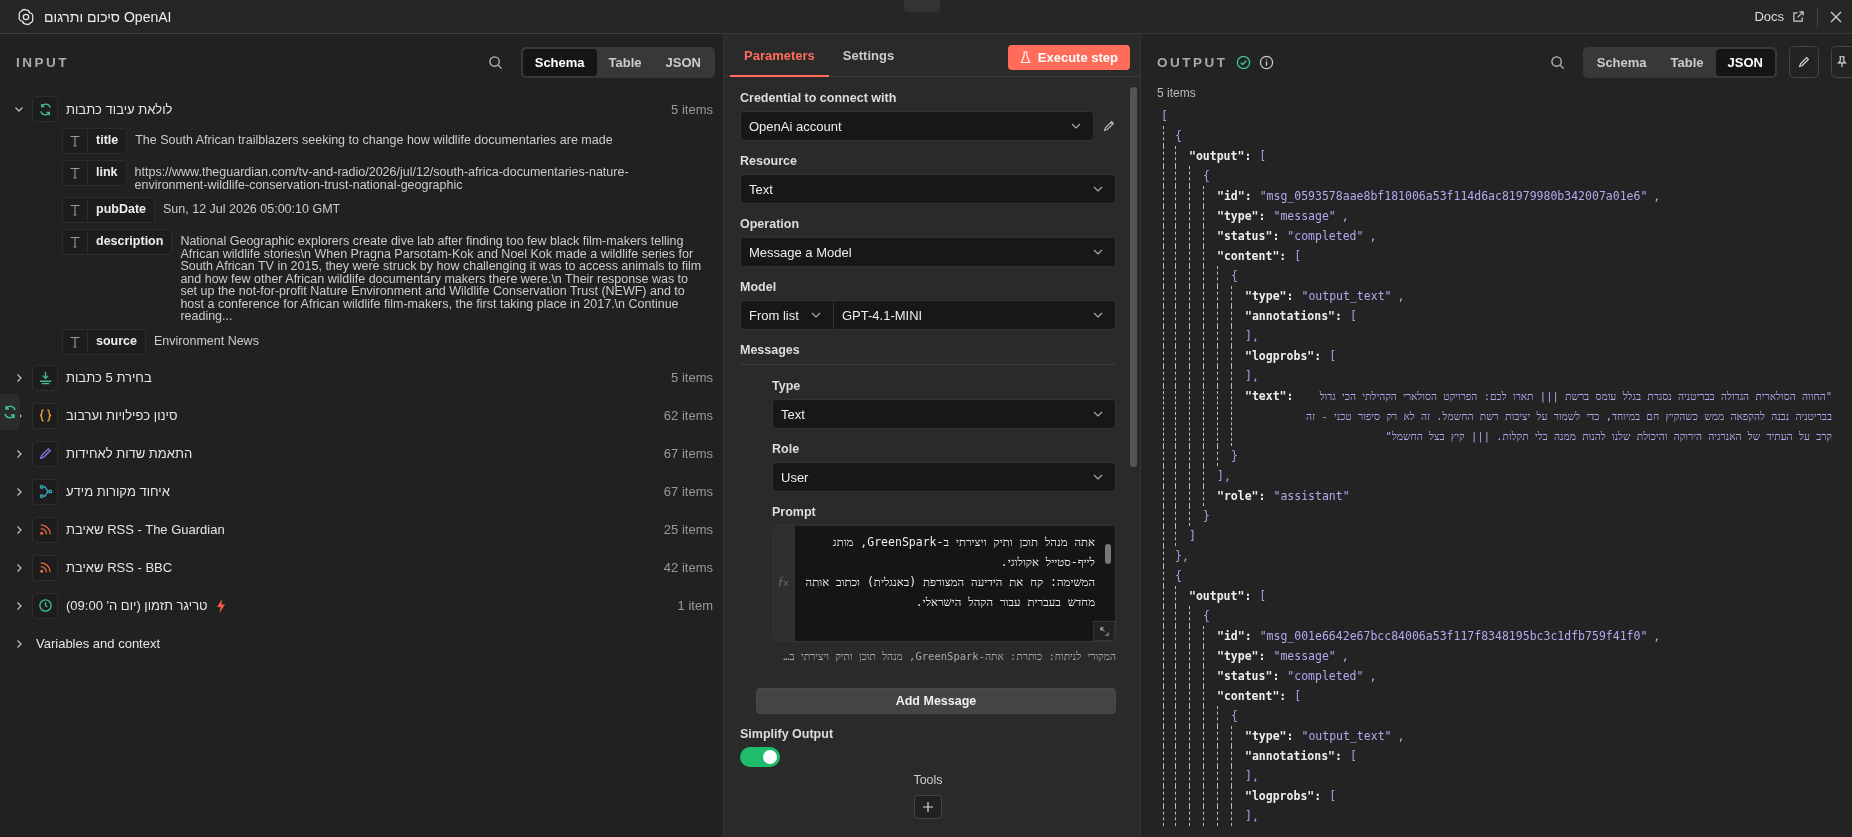 Image resolution: width=1852 pixels, height=837 pixels. I want to click on pin-button, so click(1841, 62).